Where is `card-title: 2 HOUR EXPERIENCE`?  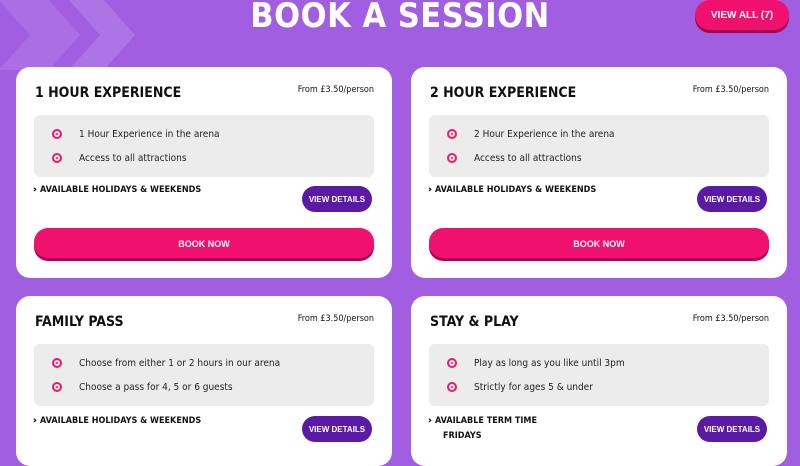 card-title: 2 HOUR EXPERIENCE is located at coordinates (503, 93).